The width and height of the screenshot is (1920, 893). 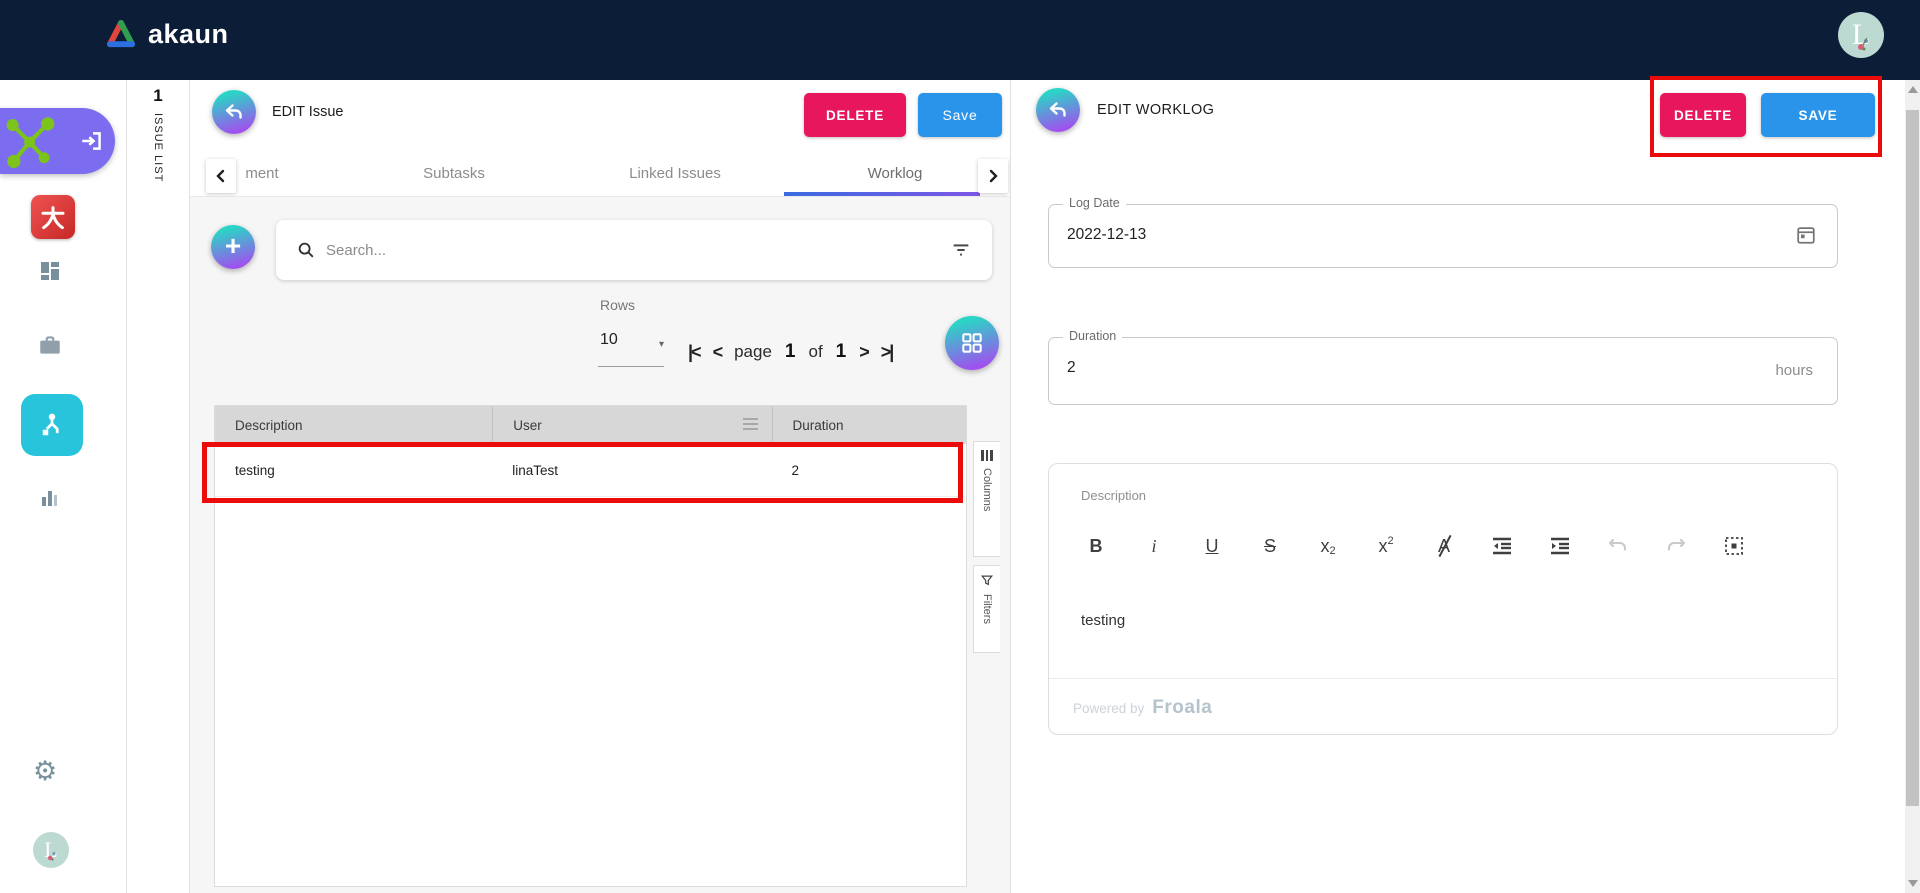 What do you see at coordinates (45, 771) in the screenshot?
I see `settings-gear-icon: ⚙` at bounding box center [45, 771].